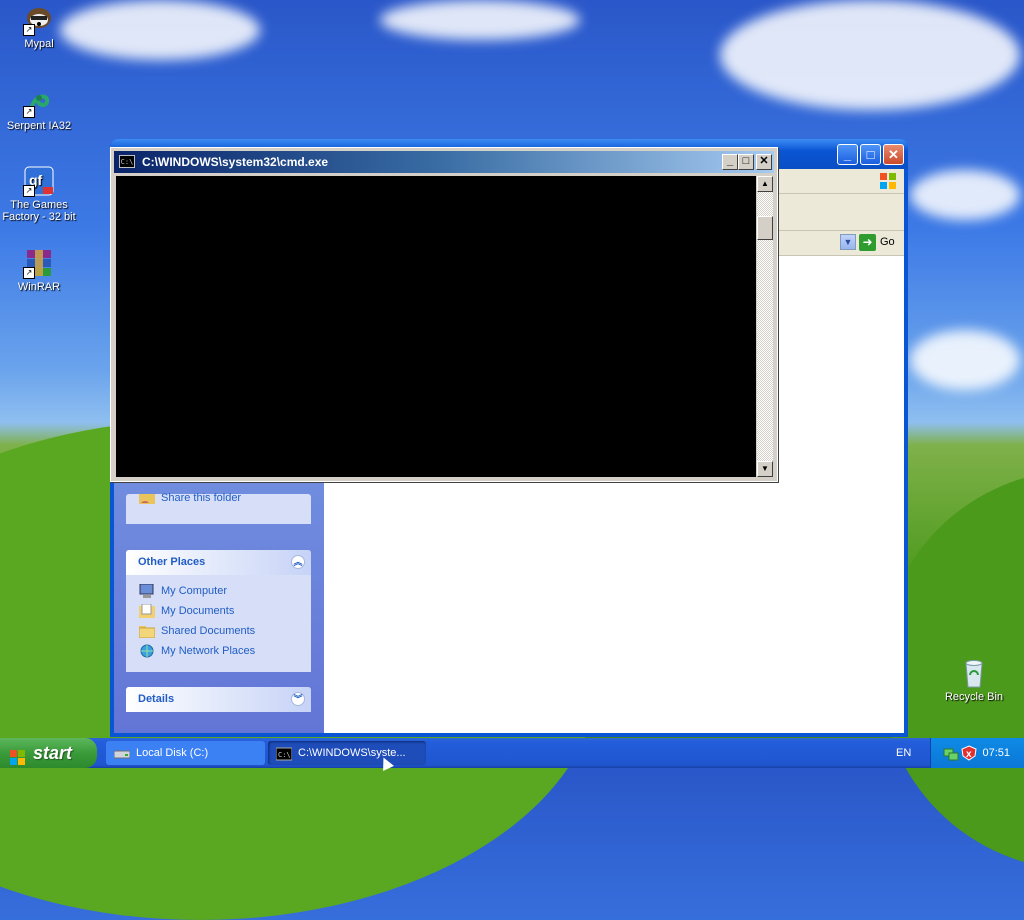  I want to click on share-folder-icon, so click(147, 498).